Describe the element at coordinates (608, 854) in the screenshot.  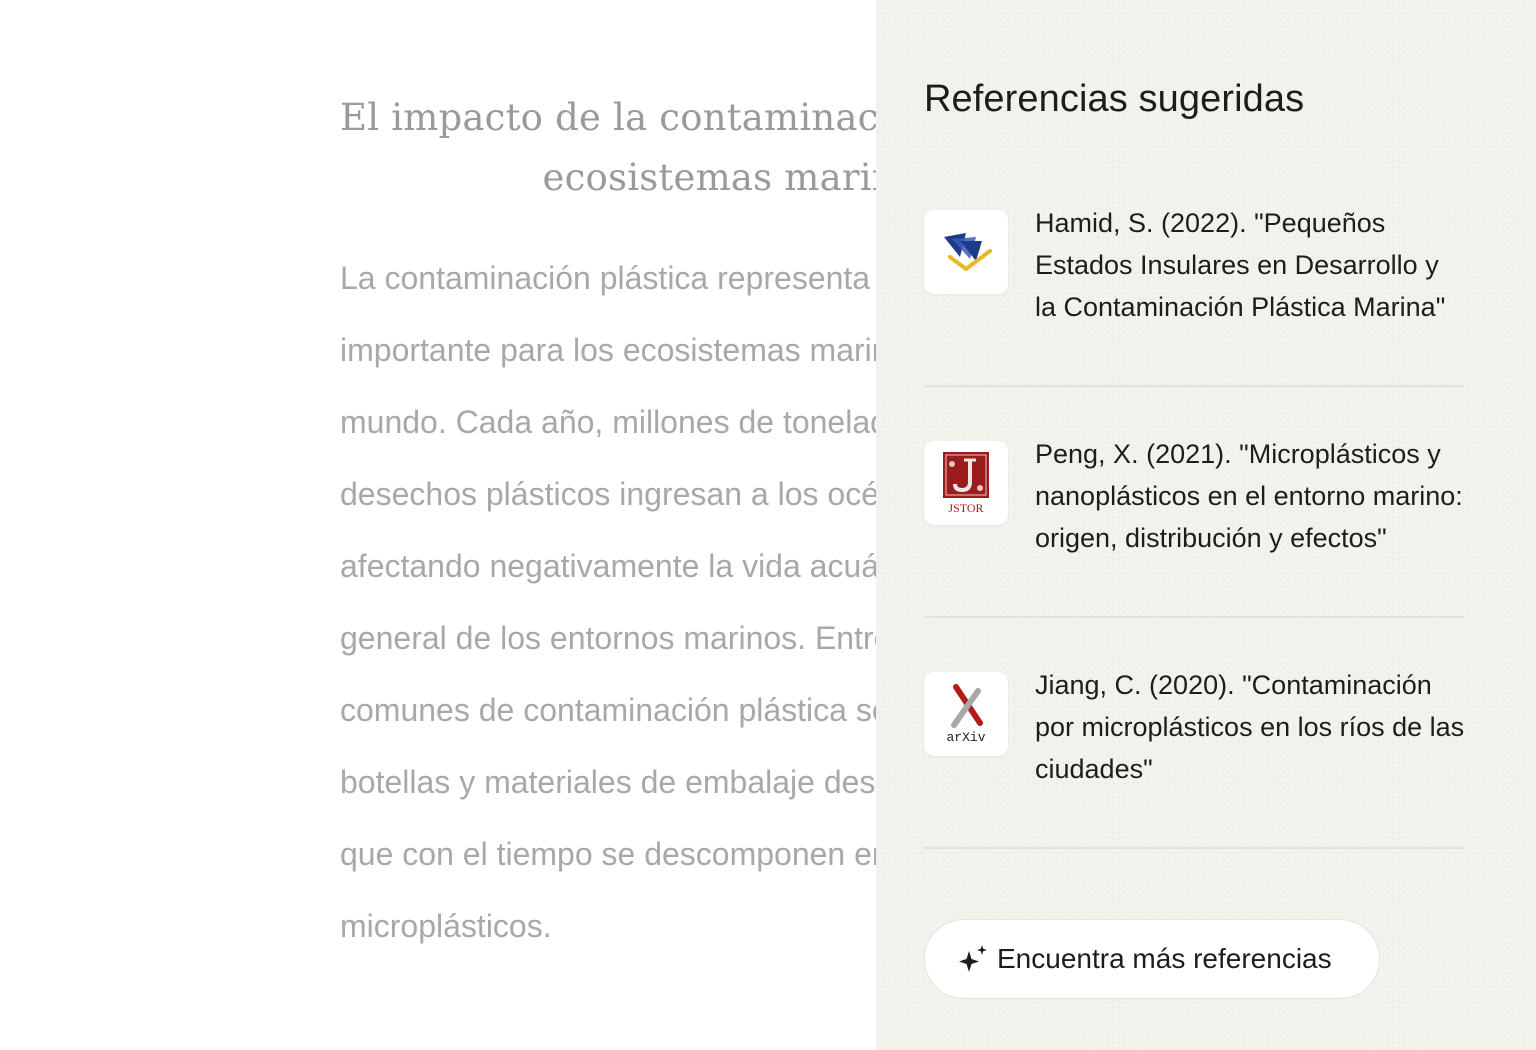
I see `document-body-line: que con el tiempo se descomponen en` at that location.